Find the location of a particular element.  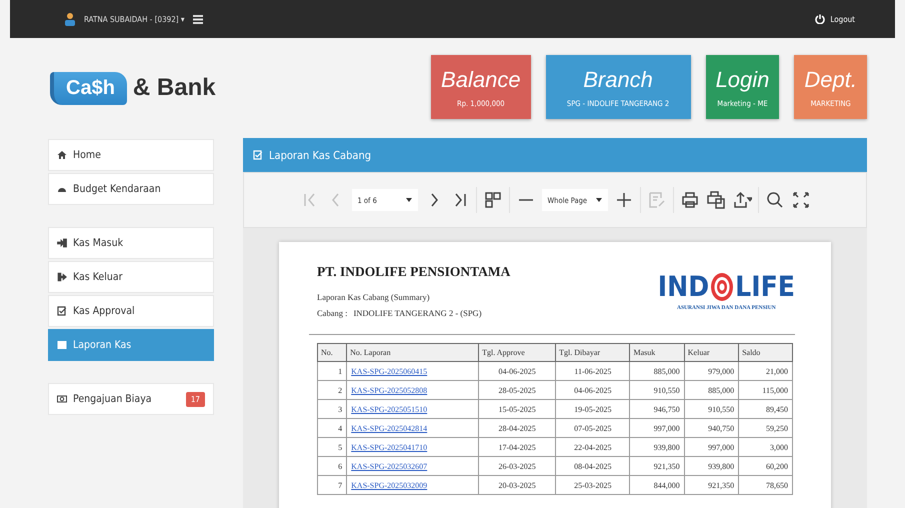

table-cell: 15-05-2025 is located at coordinates (517, 409).